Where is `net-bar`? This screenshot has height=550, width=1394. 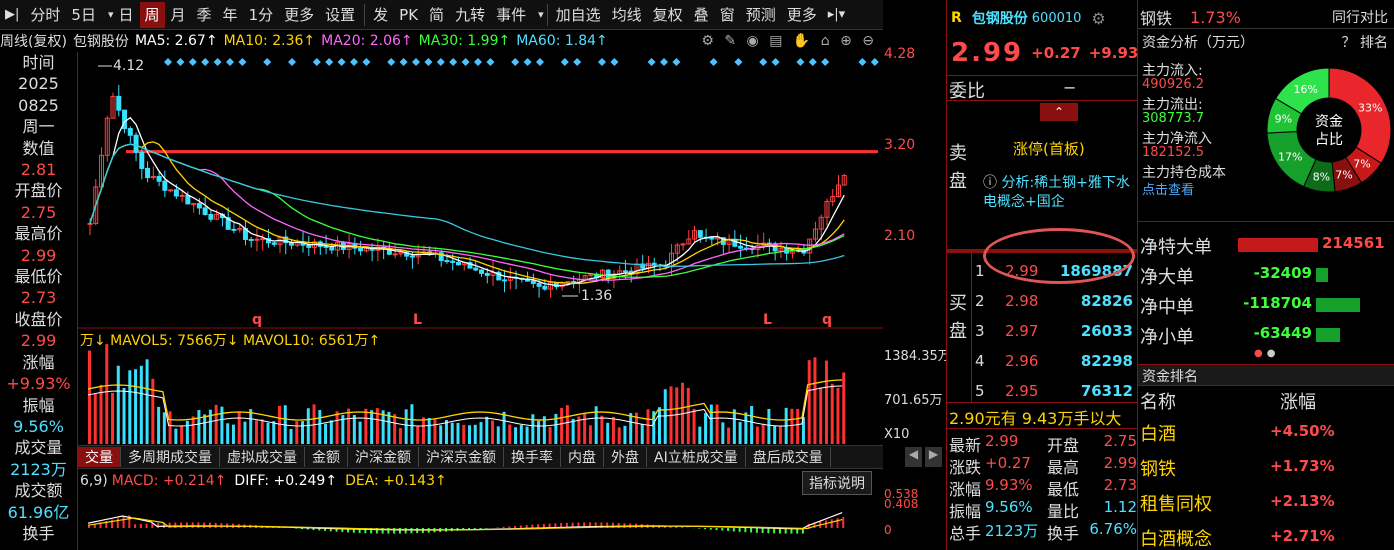 net-bar is located at coordinates (1328, 335).